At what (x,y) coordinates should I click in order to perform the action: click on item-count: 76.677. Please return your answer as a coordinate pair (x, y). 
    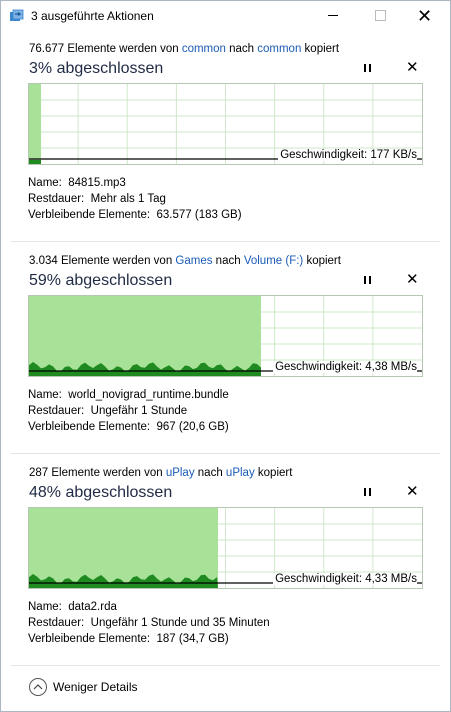
    Looking at the image, I should click on (47, 49).